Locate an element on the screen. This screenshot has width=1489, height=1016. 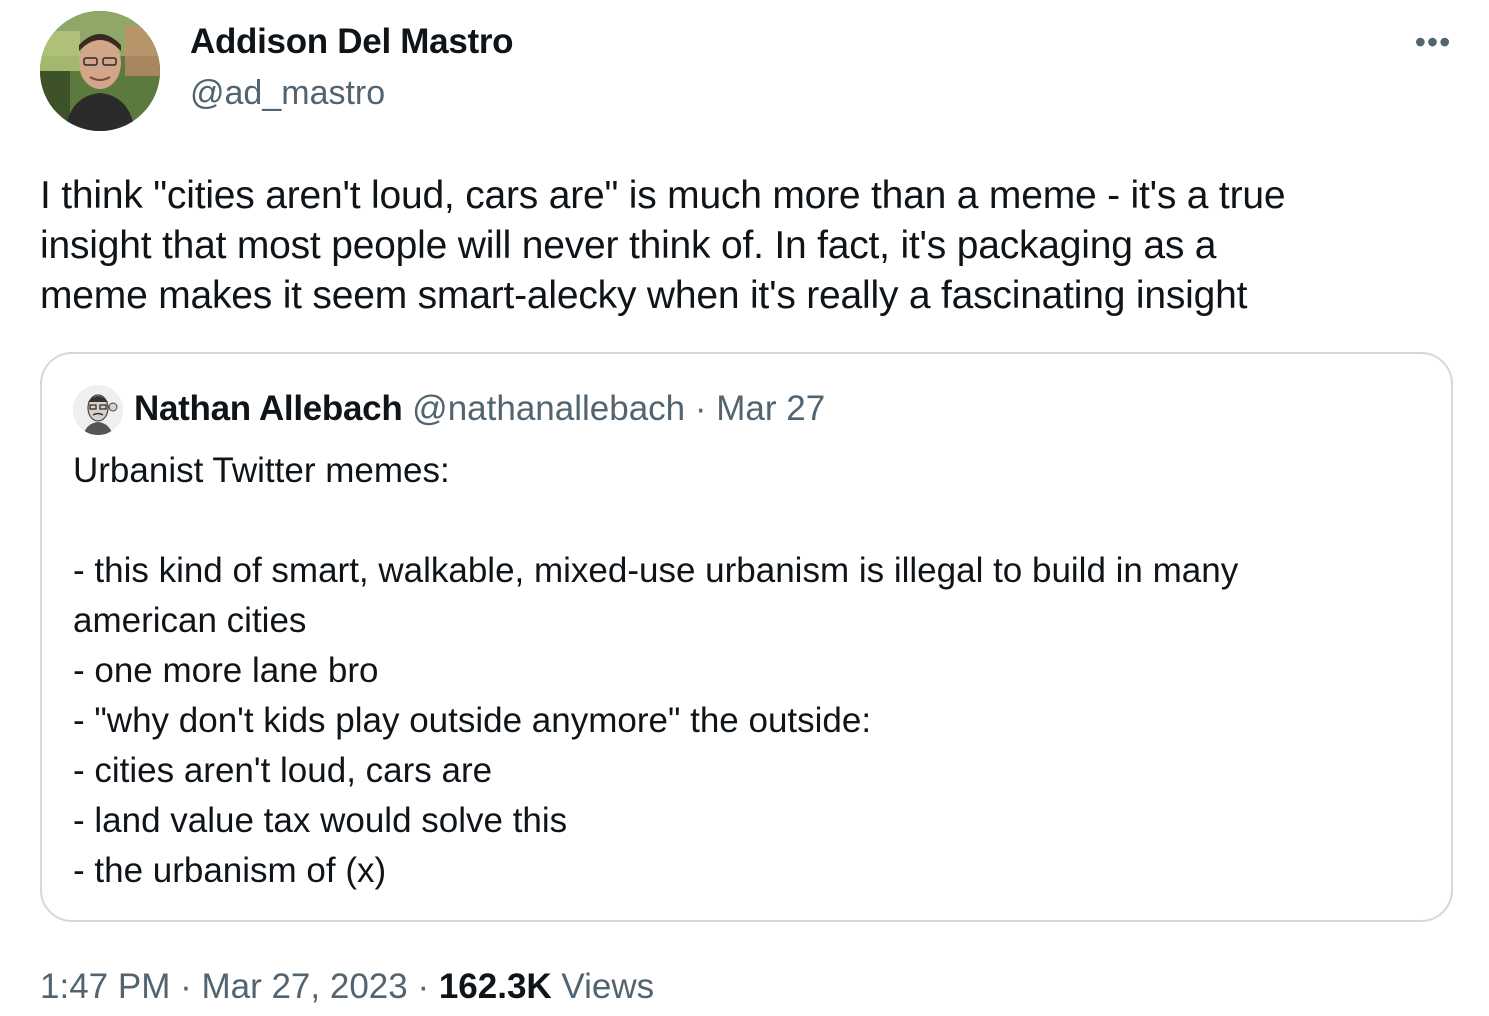
quoted-text-line: Urbanist Twitter memes: is located at coordinates (261, 470).